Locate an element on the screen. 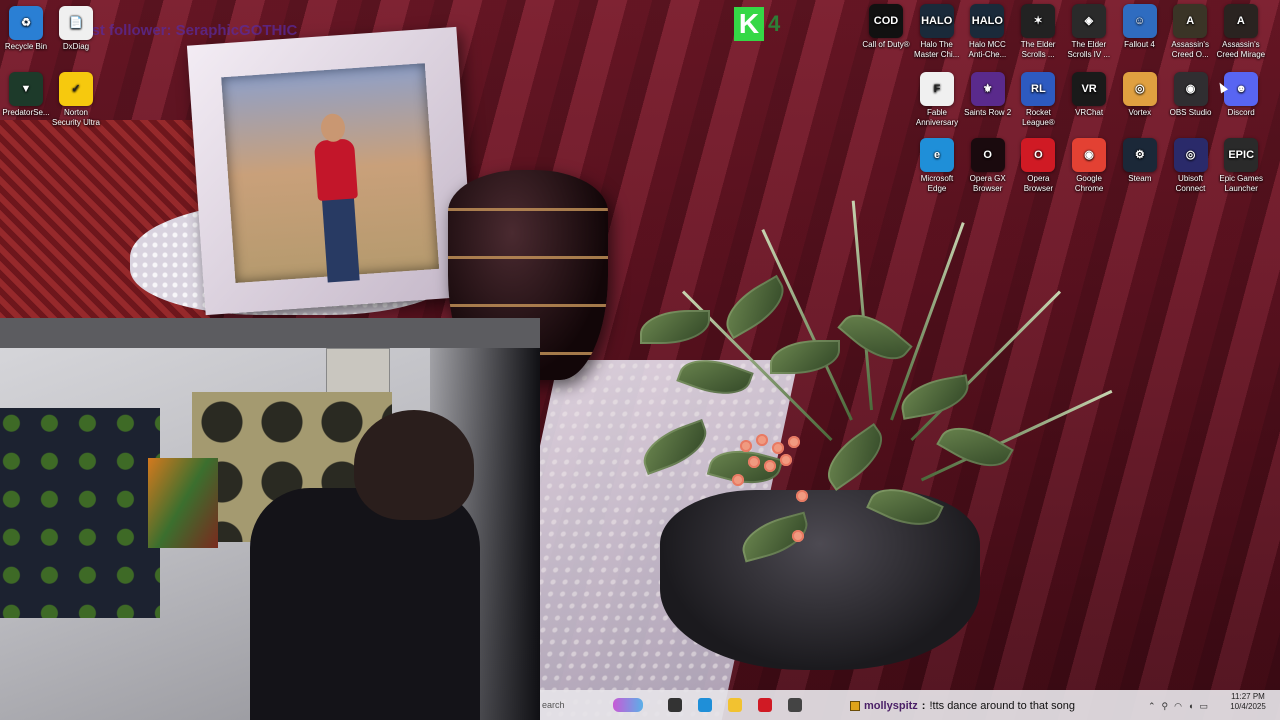 The image size is (1280, 720). app-icon is located at coordinates (795, 705).